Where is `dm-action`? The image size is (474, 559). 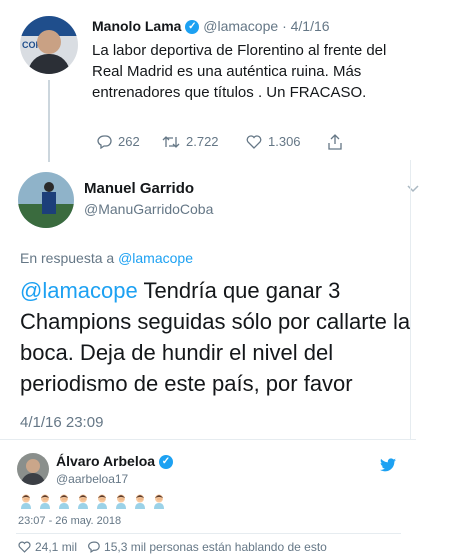
dm-action is located at coordinates (335, 142).